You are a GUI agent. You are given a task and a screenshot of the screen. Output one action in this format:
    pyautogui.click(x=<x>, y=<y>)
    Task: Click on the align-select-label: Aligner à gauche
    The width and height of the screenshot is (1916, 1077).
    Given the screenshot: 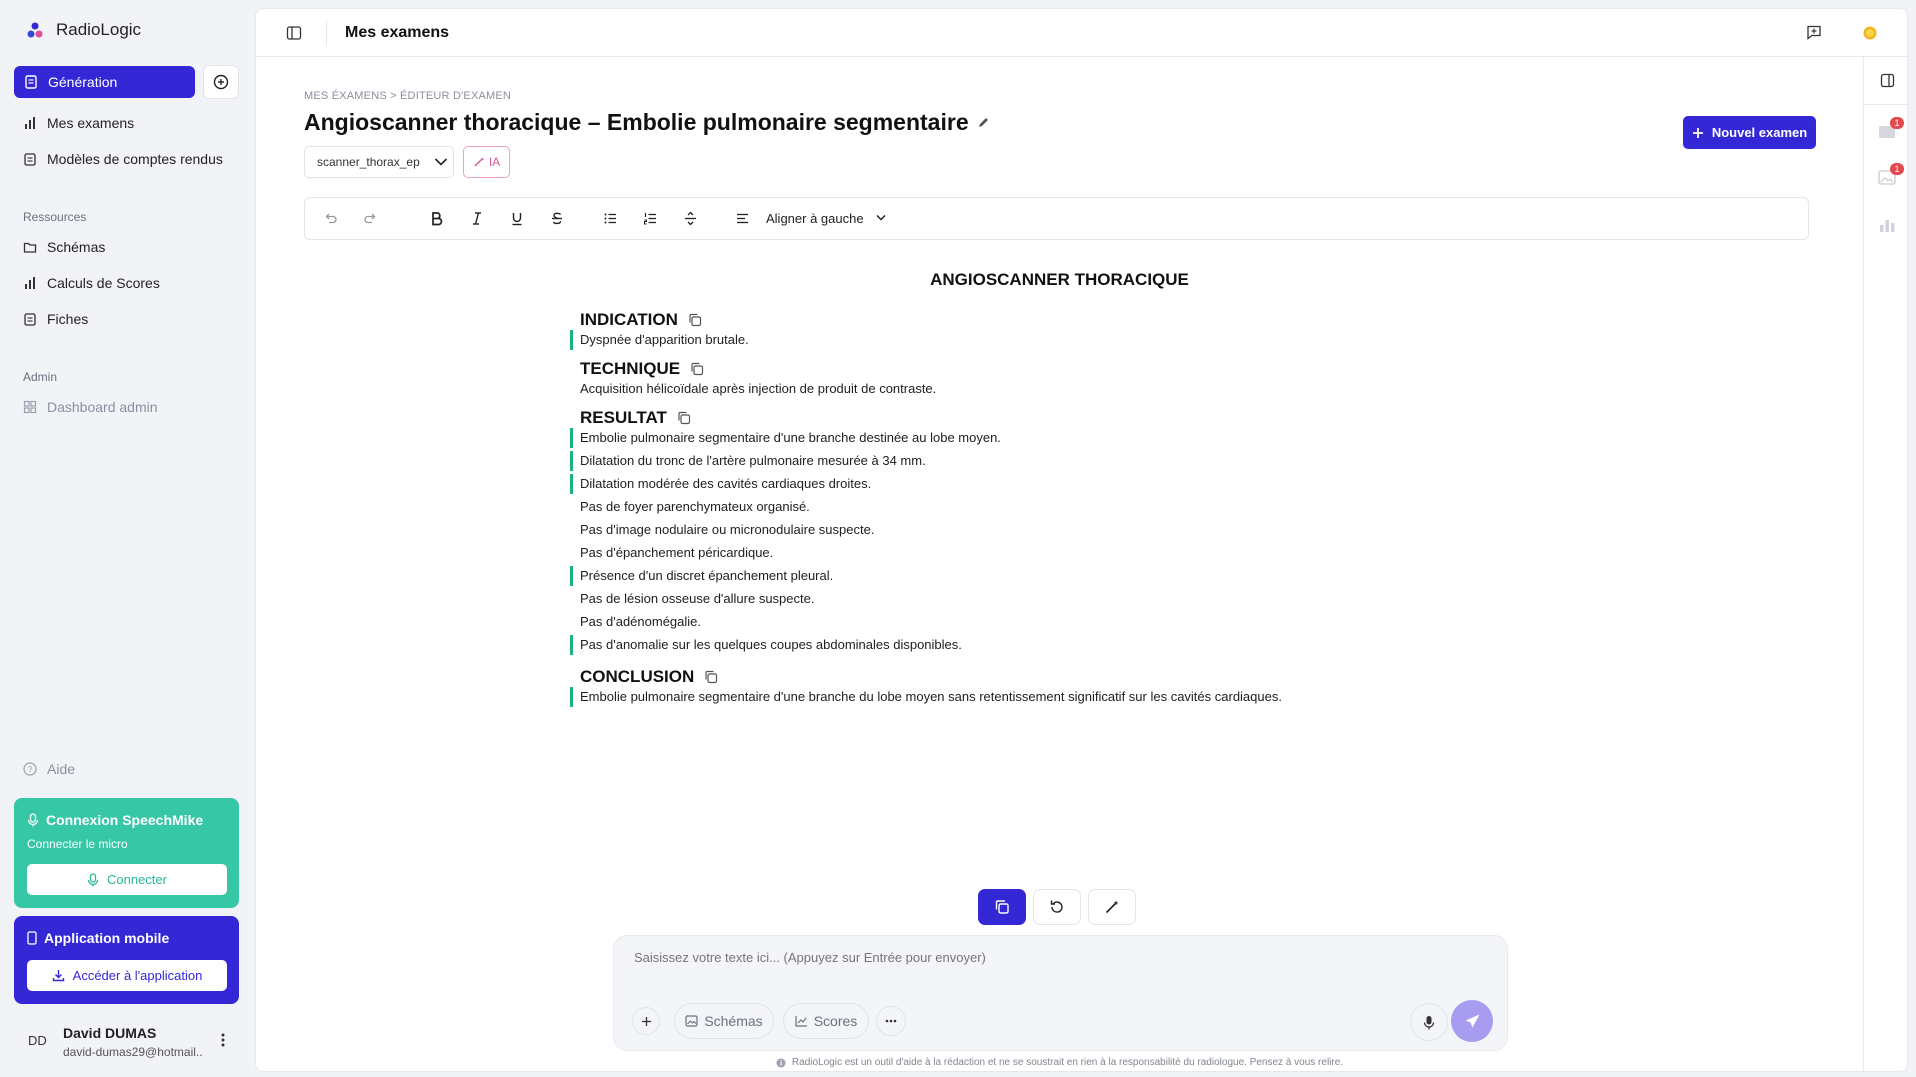 What is the action you would take?
    pyautogui.click(x=815, y=218)
    